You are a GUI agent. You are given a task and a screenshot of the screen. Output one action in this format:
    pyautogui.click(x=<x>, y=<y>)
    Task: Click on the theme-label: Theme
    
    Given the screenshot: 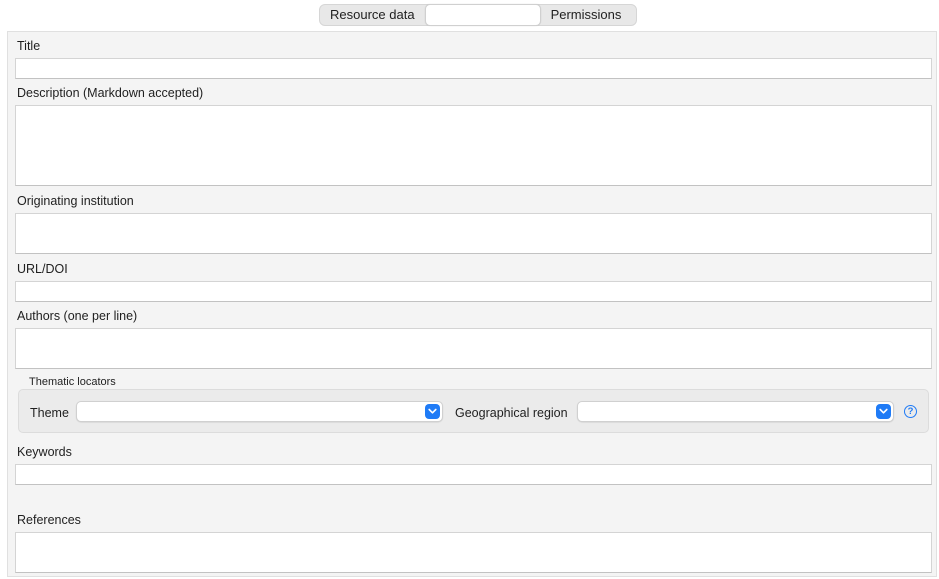 What is the action you would take?
    pyautogui.click(x=49, y=413)
    